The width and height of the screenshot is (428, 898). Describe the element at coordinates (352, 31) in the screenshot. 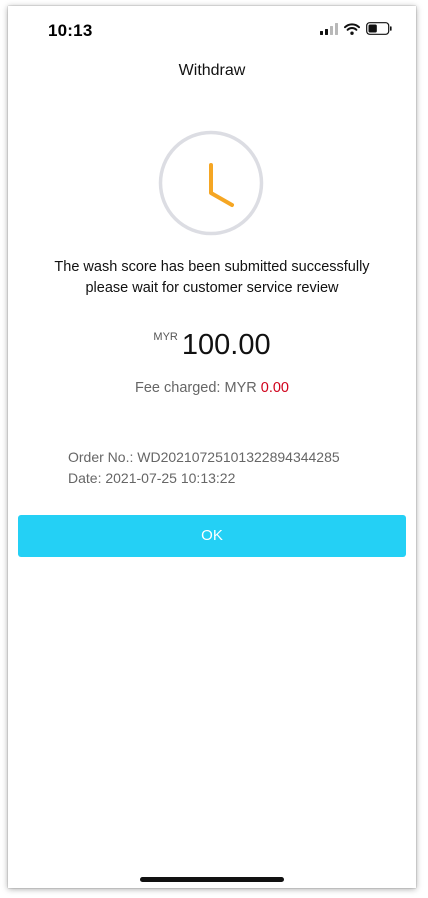

I see `wifi-icon` at that location.